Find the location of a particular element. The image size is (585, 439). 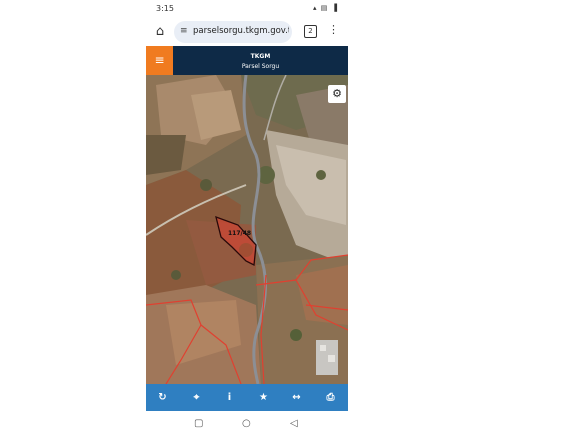

map-toolbar: ↻ ⌖ i ★ ↔ ⎙ is located at coordinates (247, 397).